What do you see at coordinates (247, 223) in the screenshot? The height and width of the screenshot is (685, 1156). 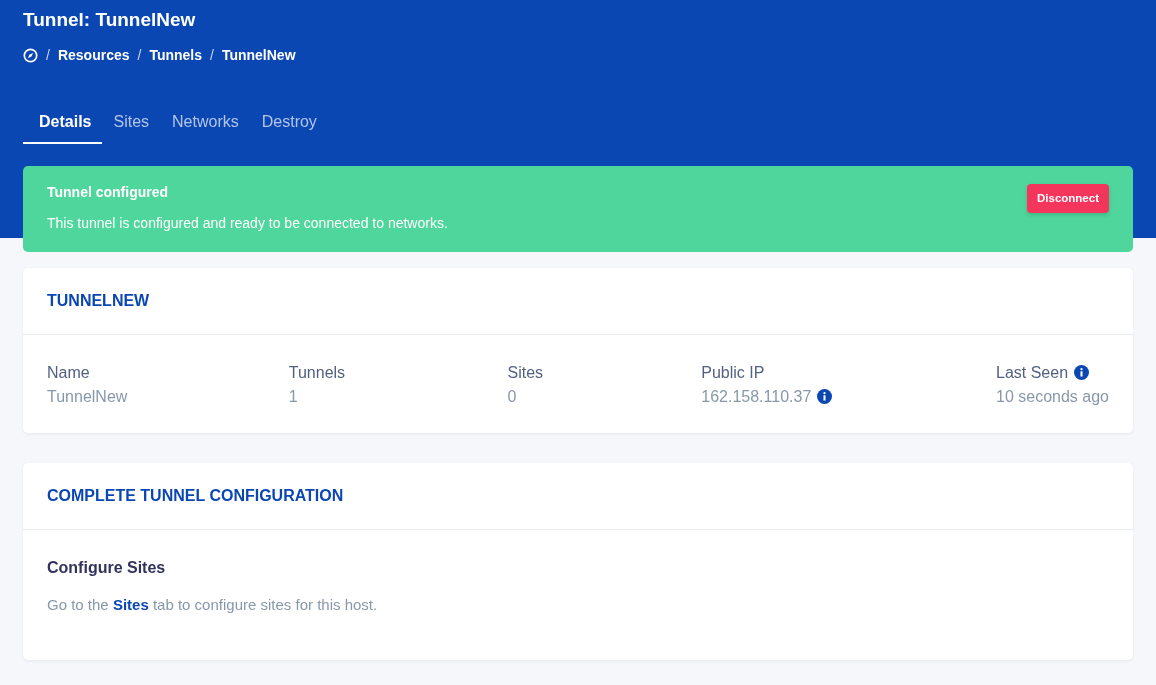 I see `alert-message: This tunnel is configured and ready to be connected to networks.` at bounding box center [247, 223].